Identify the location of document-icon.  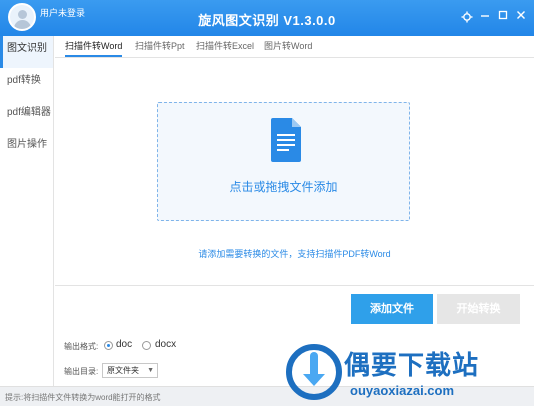
(286, 141).